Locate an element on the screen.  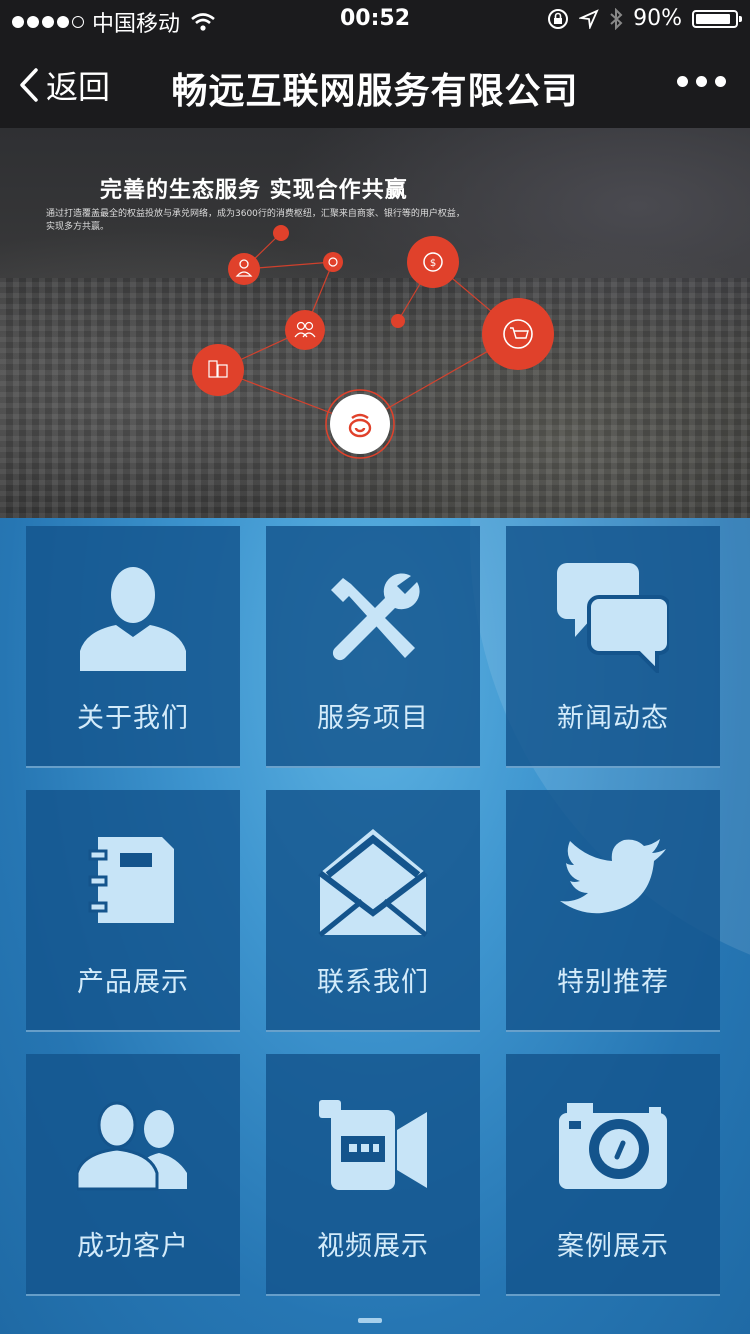
logo-node-icon is located at coordinates (360, 424).